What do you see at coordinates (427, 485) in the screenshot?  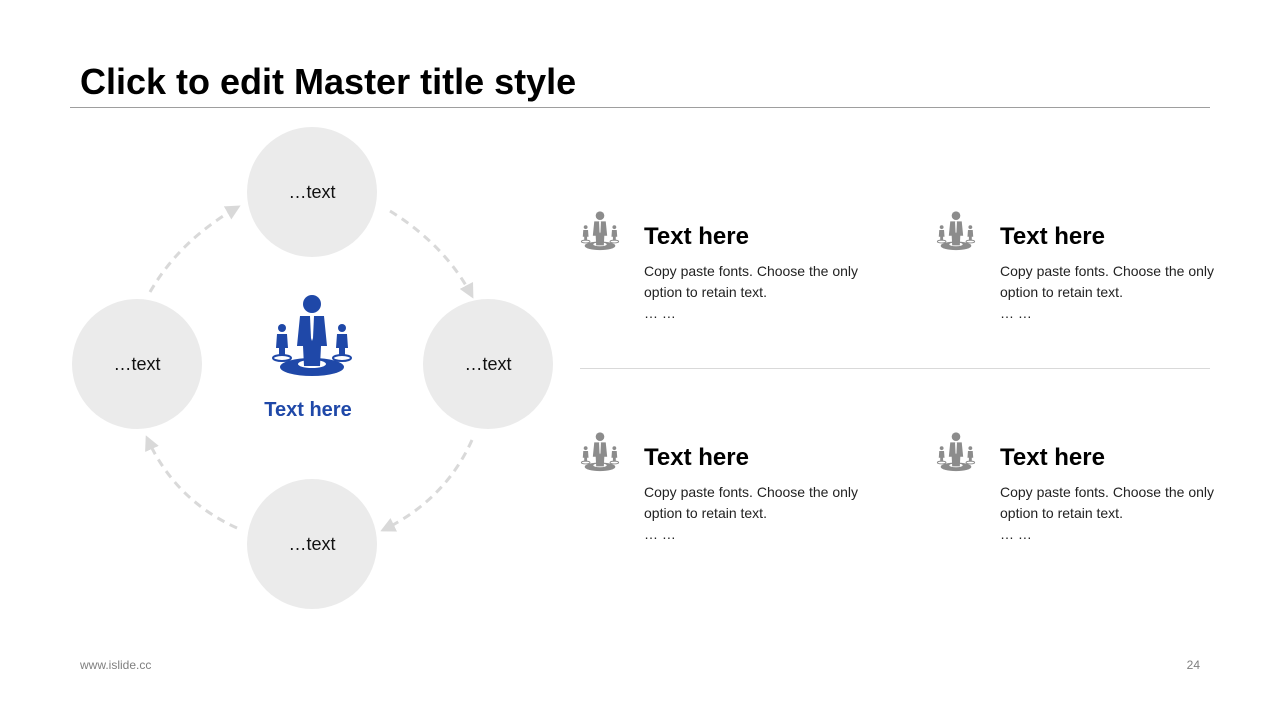 I see `arrow-bottom-right` at bounding box center [427, 485].